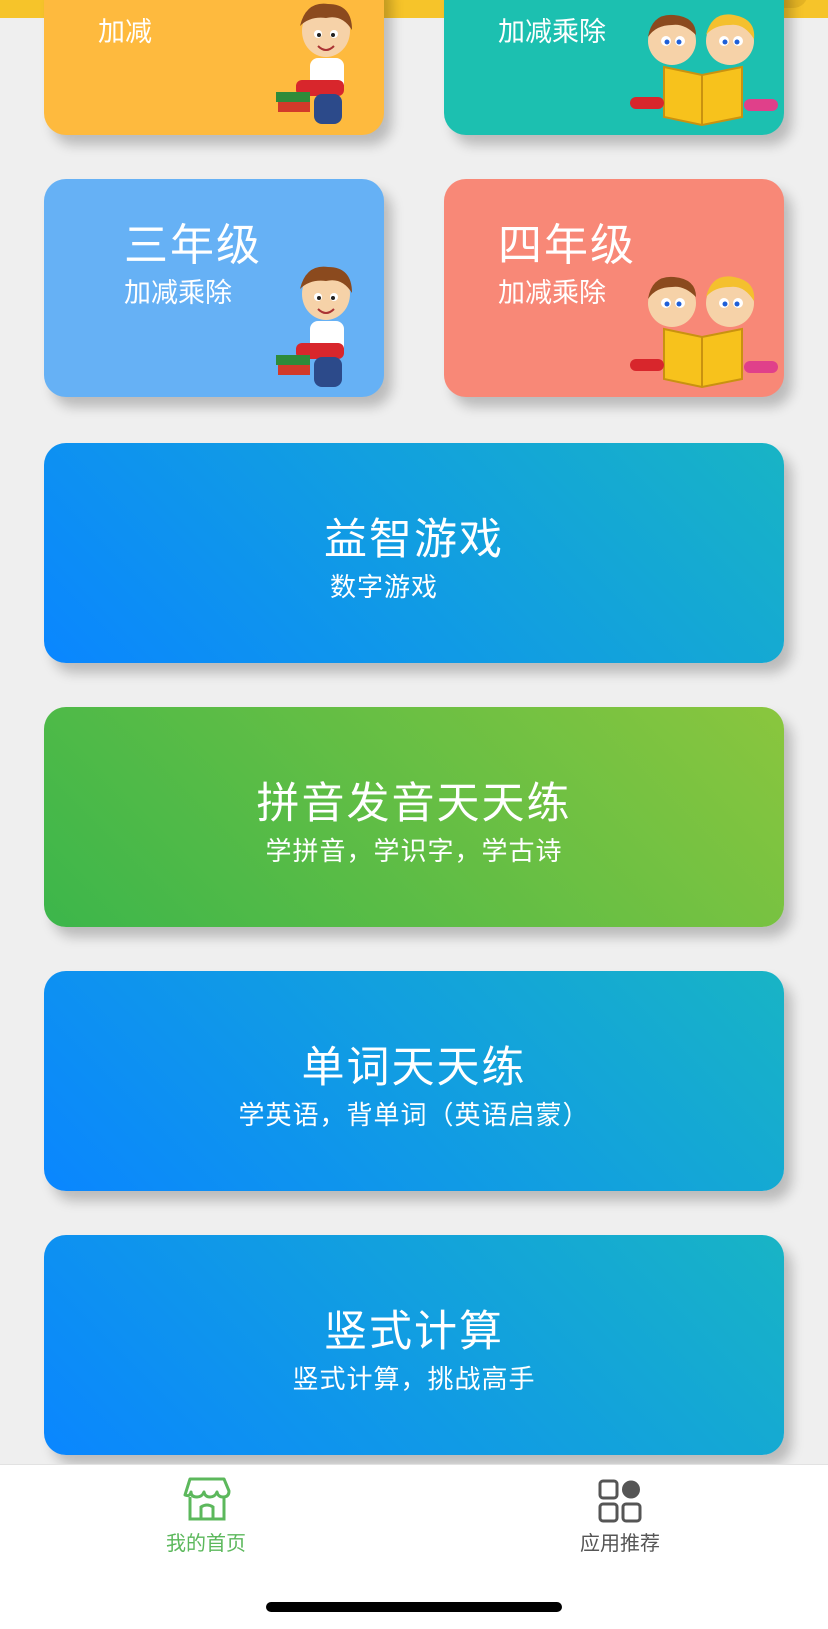 The width and height of the screenshot is (828, 1629). I want to click on grade-card-2: 加减乘除, so click(614, 67).